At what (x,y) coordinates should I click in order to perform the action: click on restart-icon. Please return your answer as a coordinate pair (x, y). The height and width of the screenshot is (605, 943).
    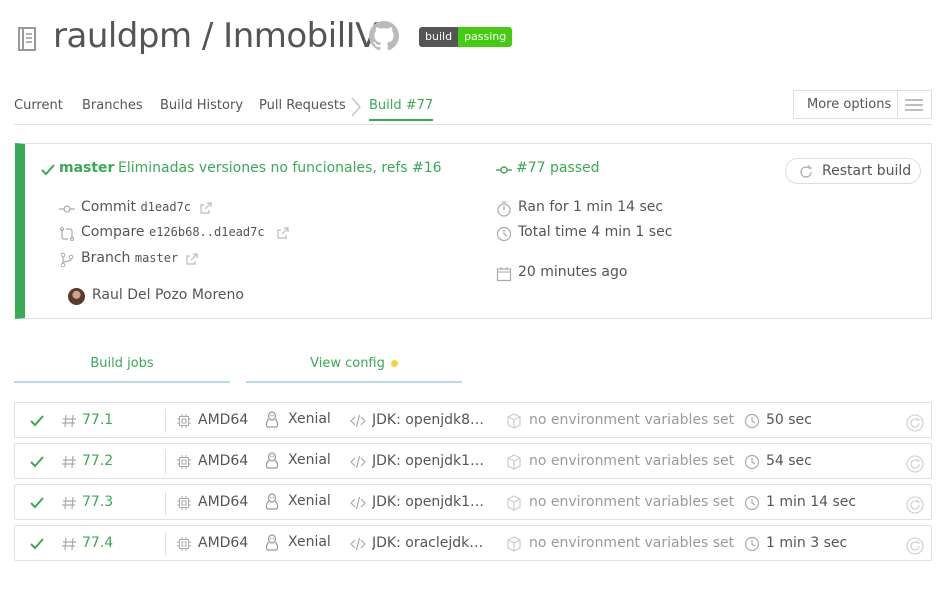
    Looking at the image, I should click on (806, 172).